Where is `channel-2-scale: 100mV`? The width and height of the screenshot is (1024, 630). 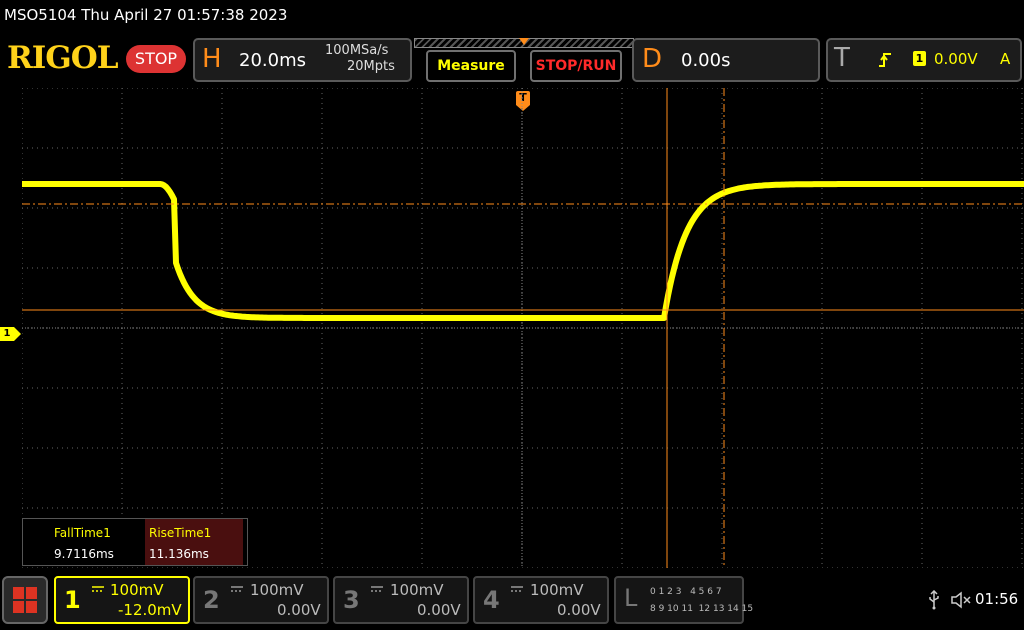 channel-2-scale: 100mV is located at coordinates (277, 590).